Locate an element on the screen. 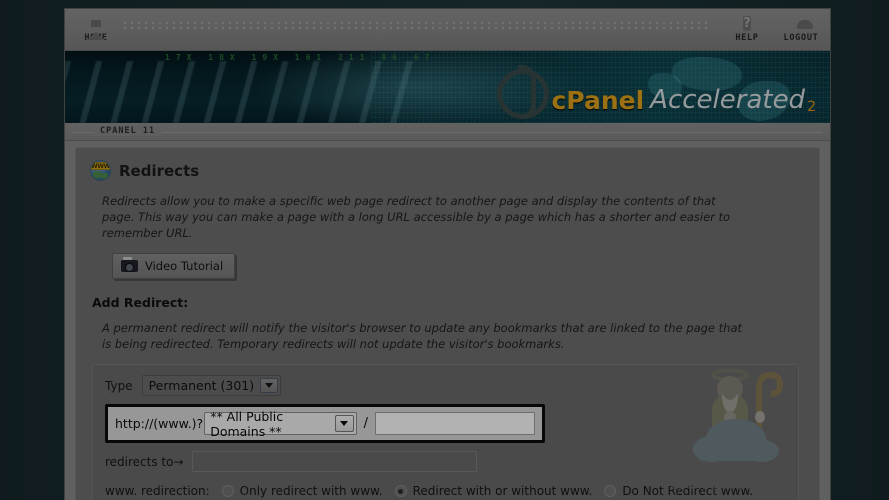 The image size is (889, 500). destination-row: redirects to→ is located at coordinates (445, 461).